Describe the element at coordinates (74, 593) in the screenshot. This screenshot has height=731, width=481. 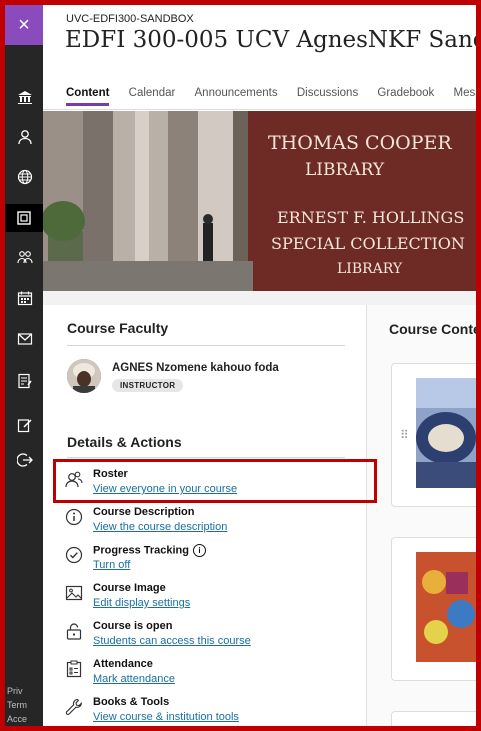
I see `image-icon` at that location.